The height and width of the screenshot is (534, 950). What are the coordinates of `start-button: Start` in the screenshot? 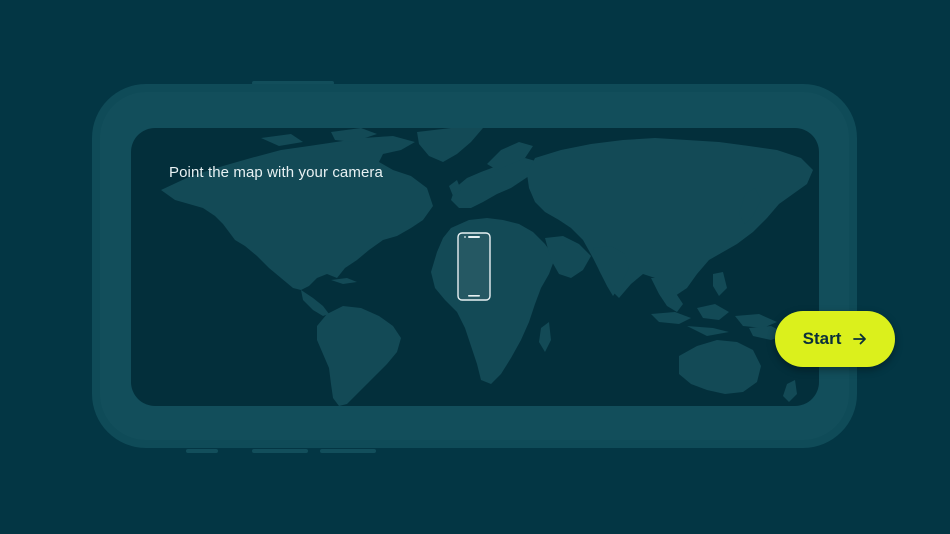 It's located at (835, 339).